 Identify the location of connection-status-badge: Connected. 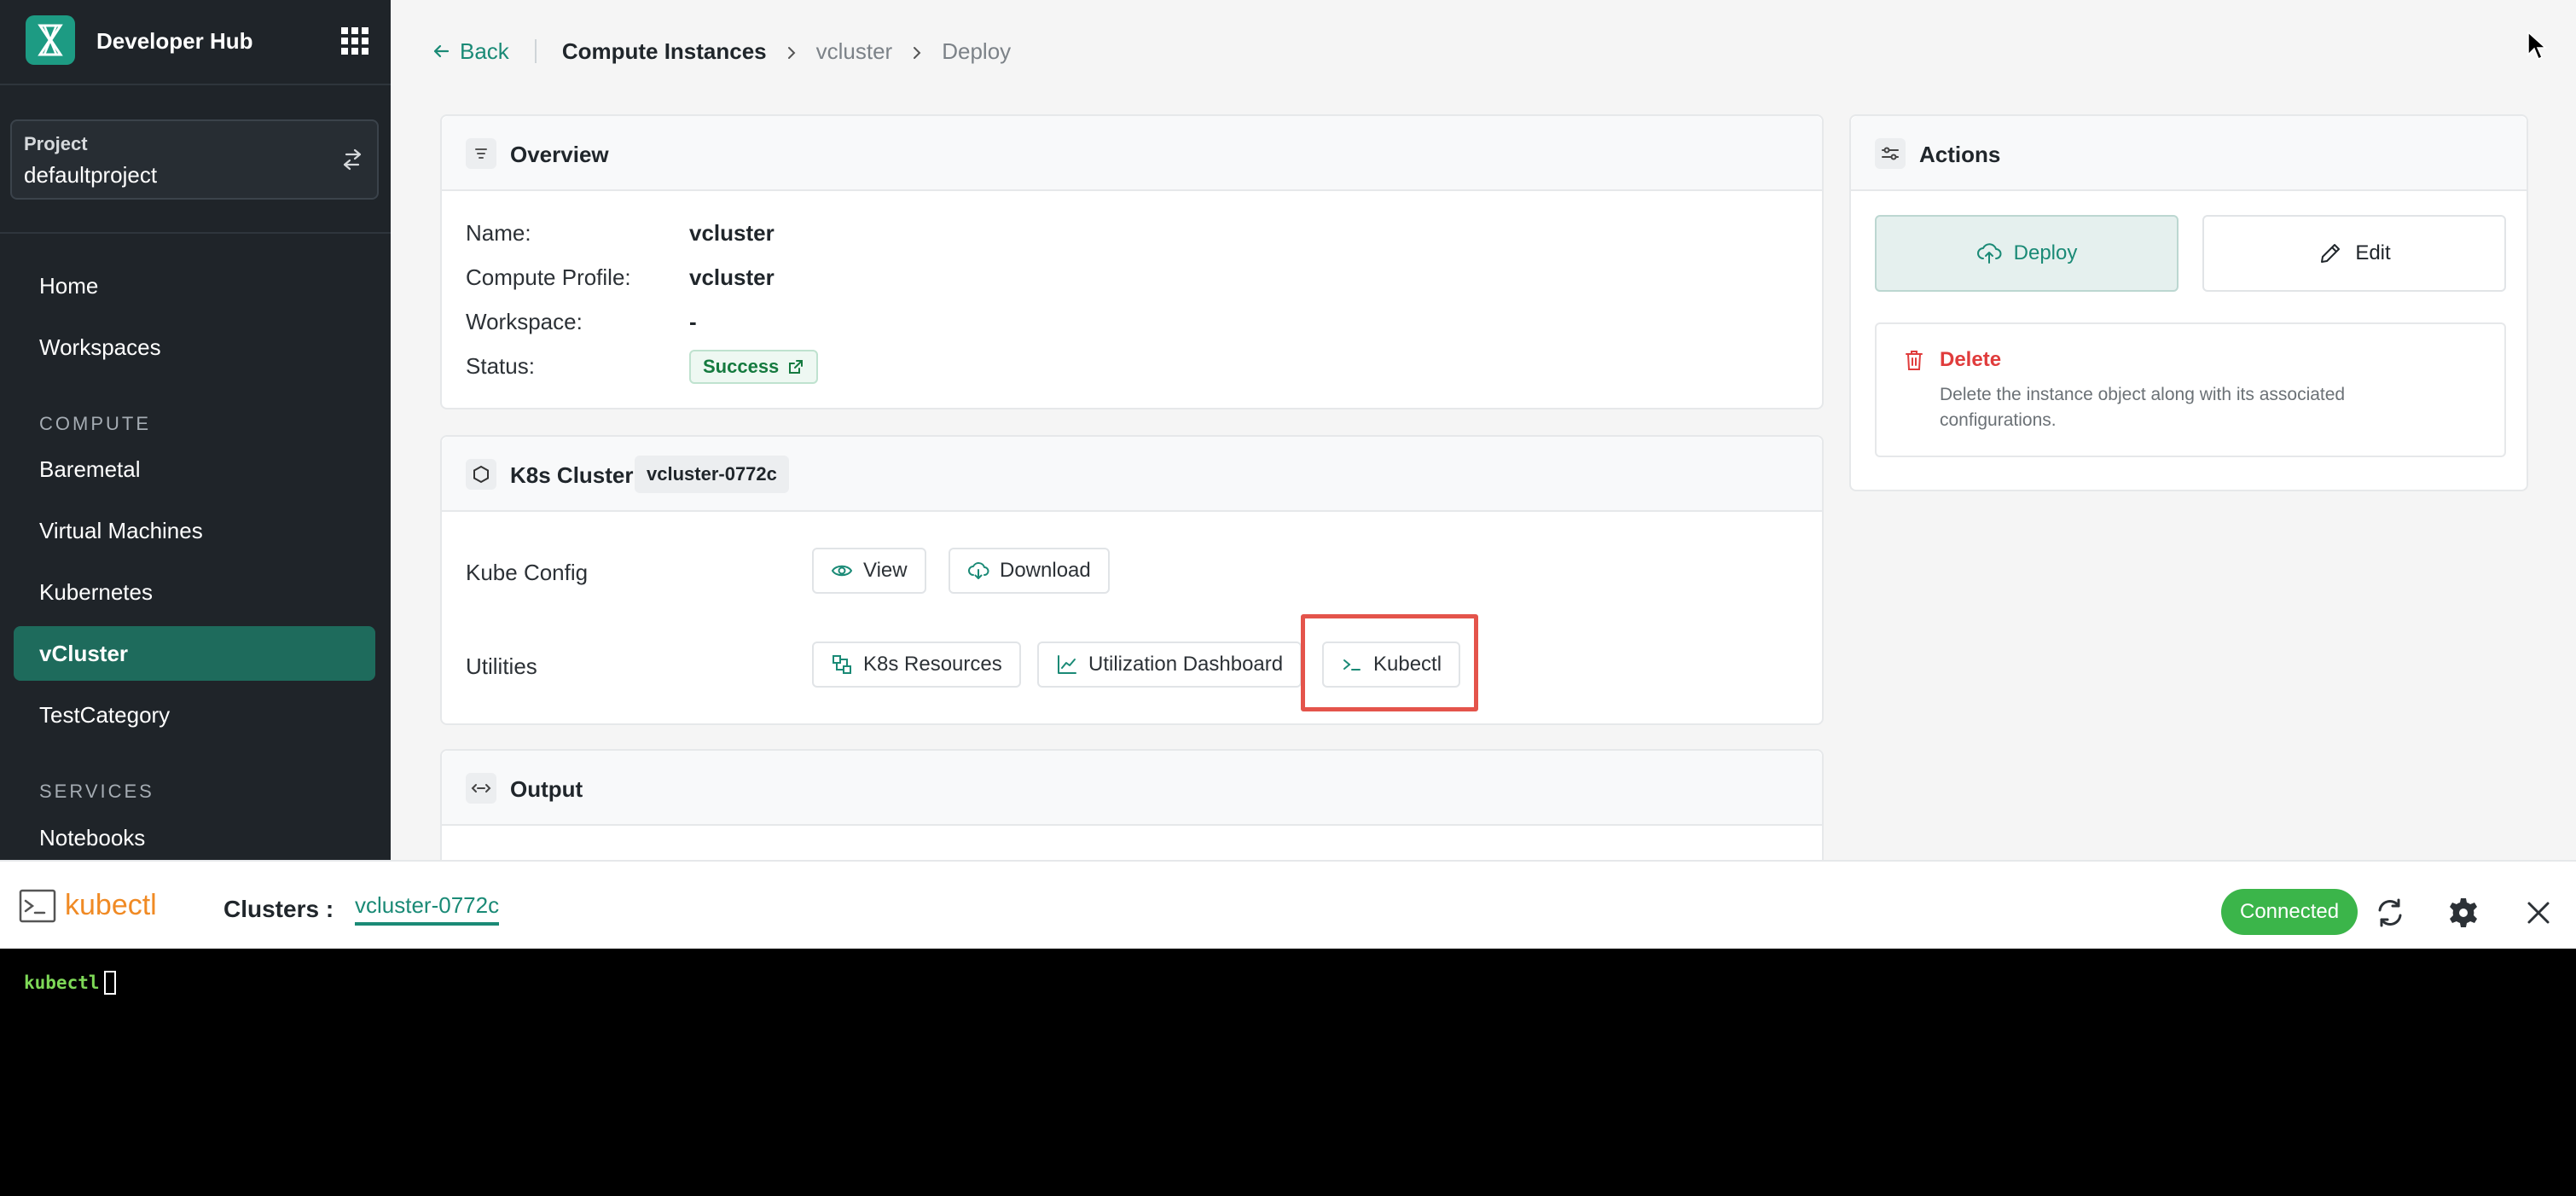
(2289, 912).